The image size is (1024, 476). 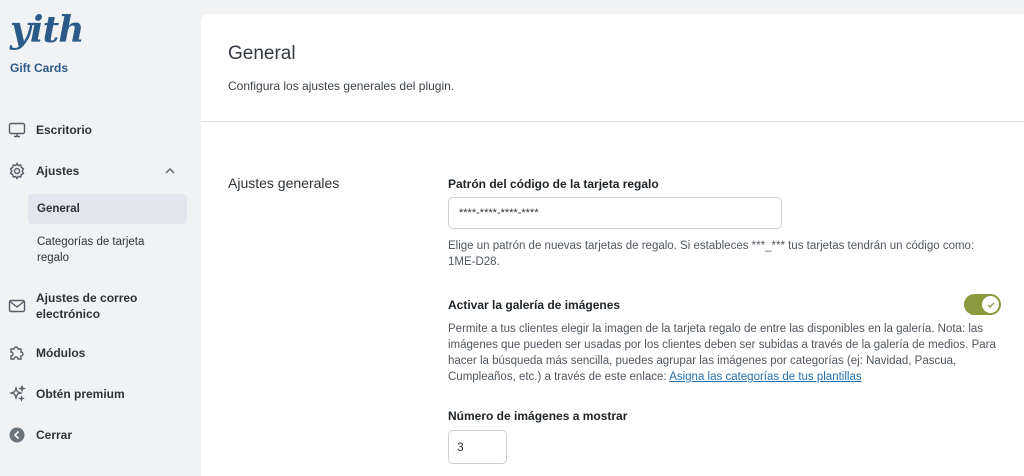 What do you see at coordinates (100, 353) in the screenshot?
I see `sidebar-item-modulos: Módulos` at bounding box center [100, 353].